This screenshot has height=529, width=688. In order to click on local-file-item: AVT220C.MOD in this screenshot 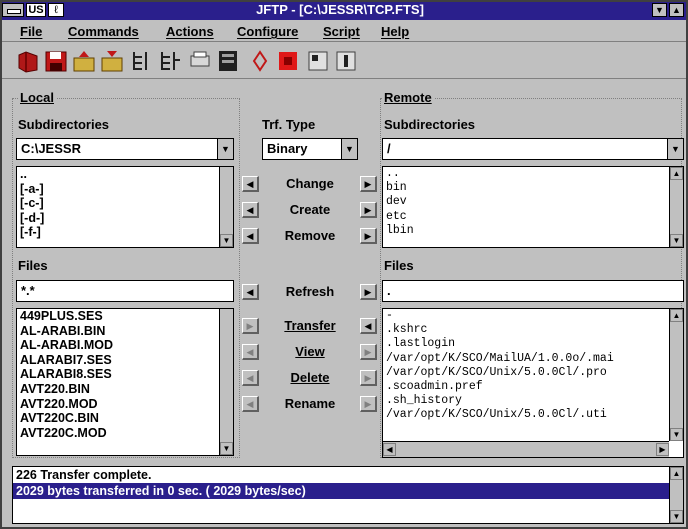, I will do `click(125, 433)`.